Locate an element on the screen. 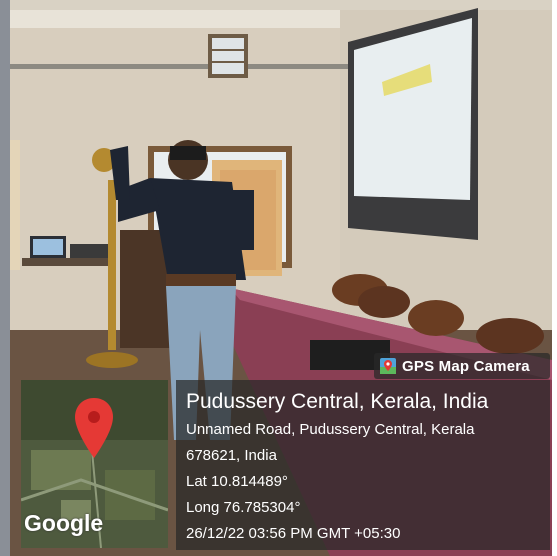 This screenshot has width=557, height=556. address-line-2: 678621, India is located at coordinates (231, 455).